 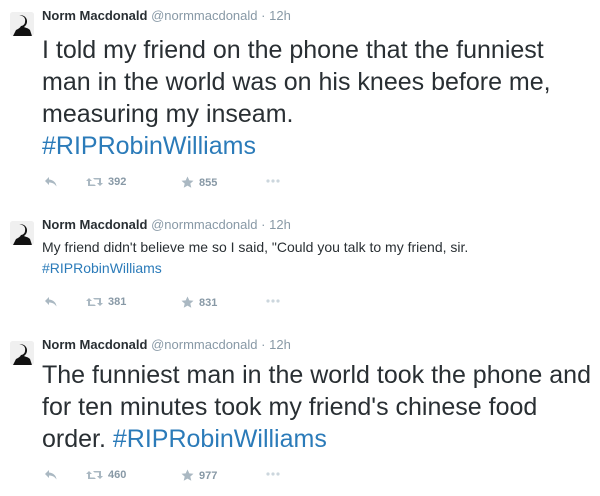 I want to click on favorite-count: 855, so click(x=208, y=182).